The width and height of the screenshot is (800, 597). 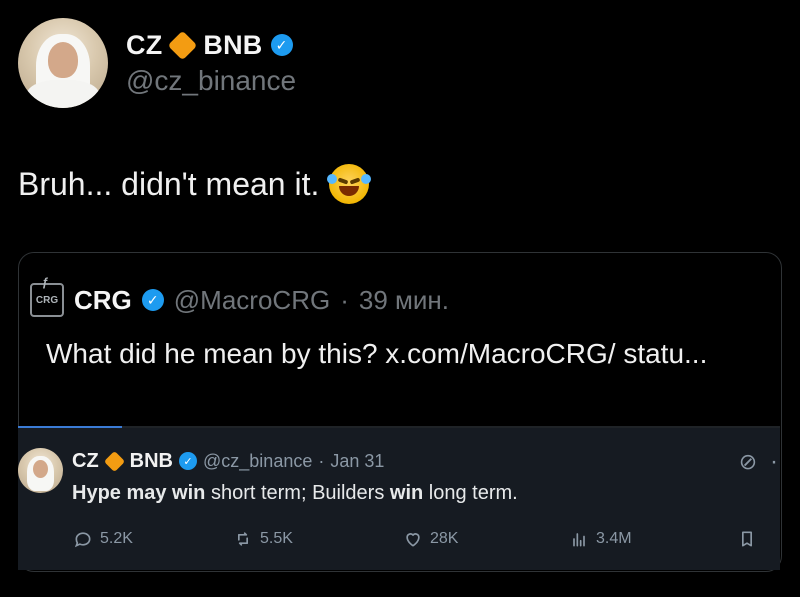 What do you see at coordinates (233, 44) in the screenshot?
I see `author-name-right: BNB` at bounding box center [233, 44].